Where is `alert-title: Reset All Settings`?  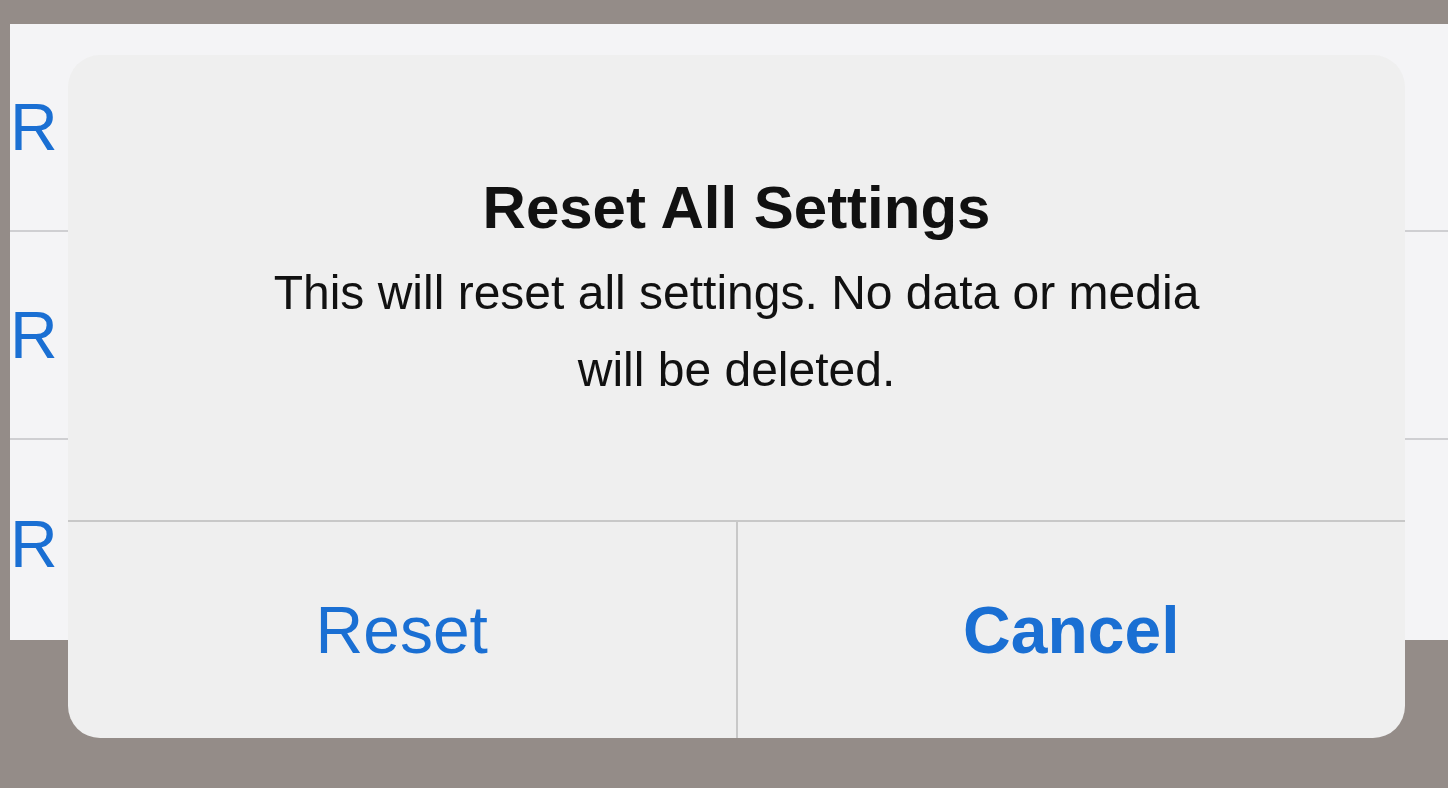
alert-title: Reset All Settings is located at coordinates (736, 208).